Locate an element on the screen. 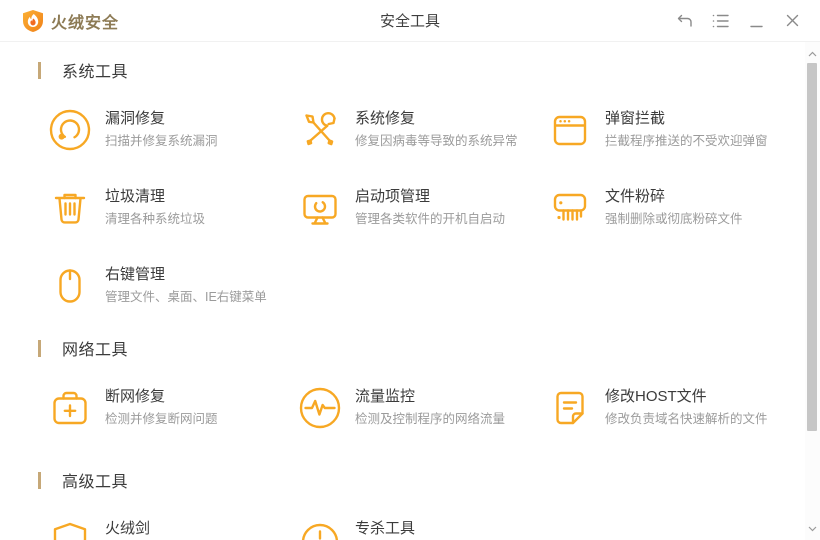 The height and width of the screenshot is (540, 820). tool-title: 系统修复 is located at coordinates (385, 118).